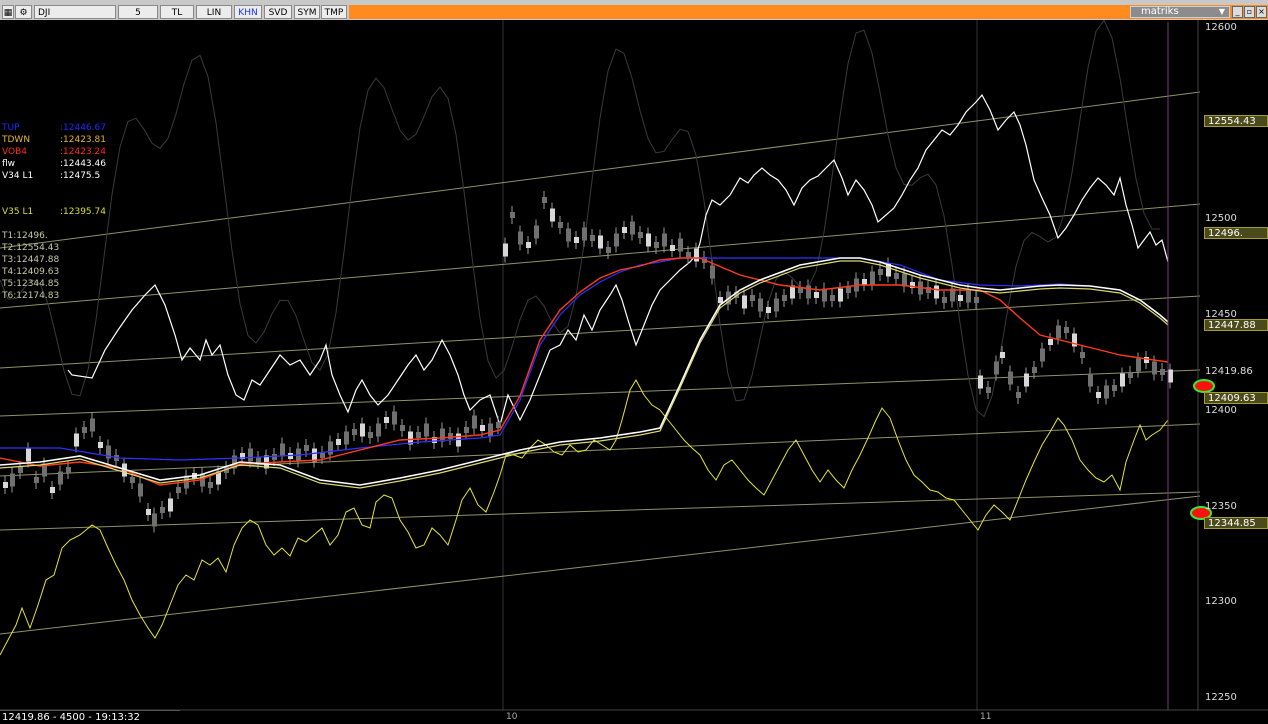  What do you see at coordinates (307, 12) in the screenshot?
I see `sym-button: SYM` at bounding box center [307, 12].